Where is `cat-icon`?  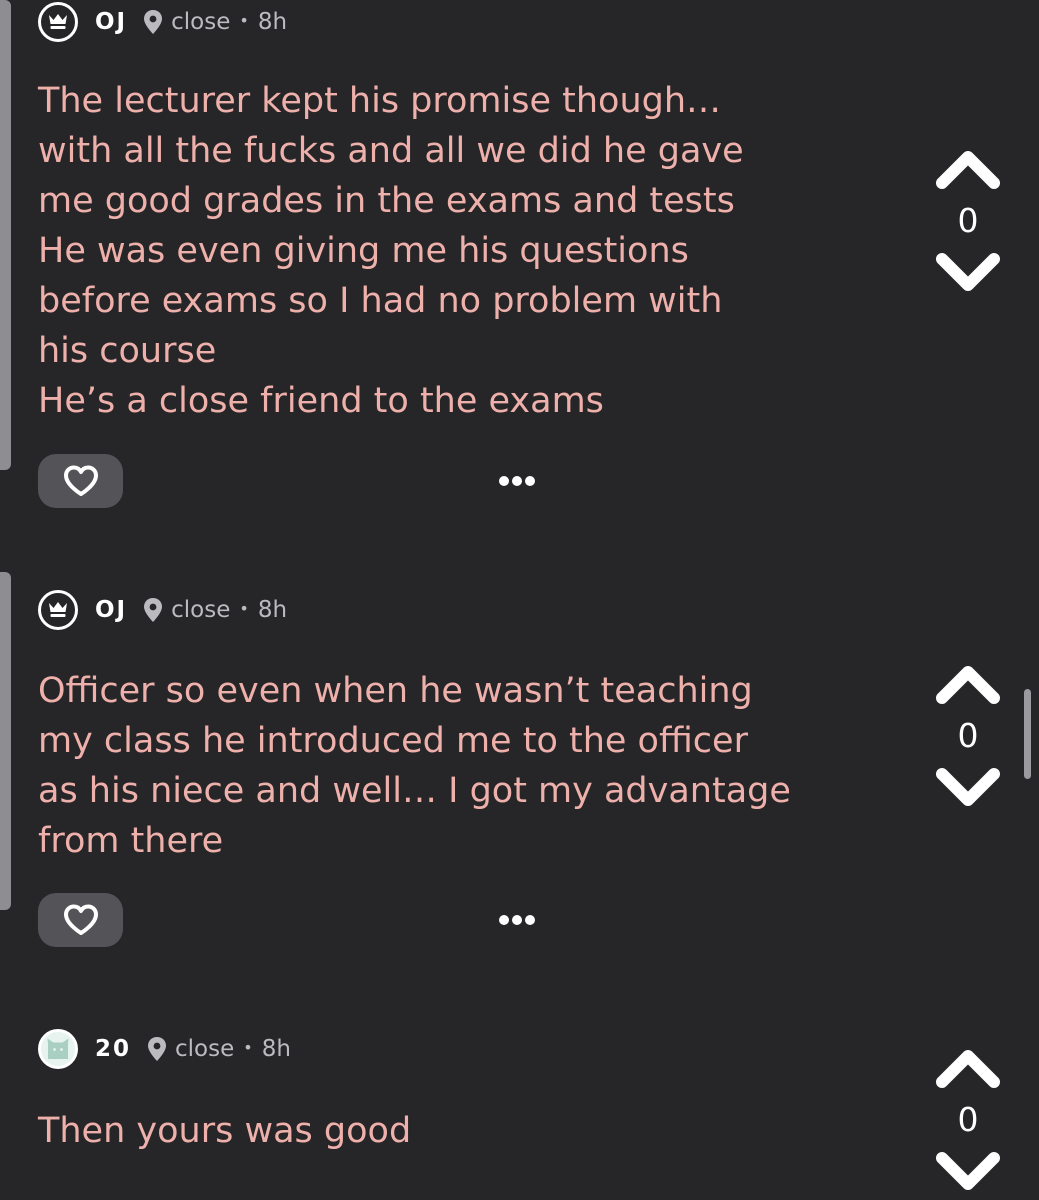 cat-icon is located at coordinates (58, 1048).